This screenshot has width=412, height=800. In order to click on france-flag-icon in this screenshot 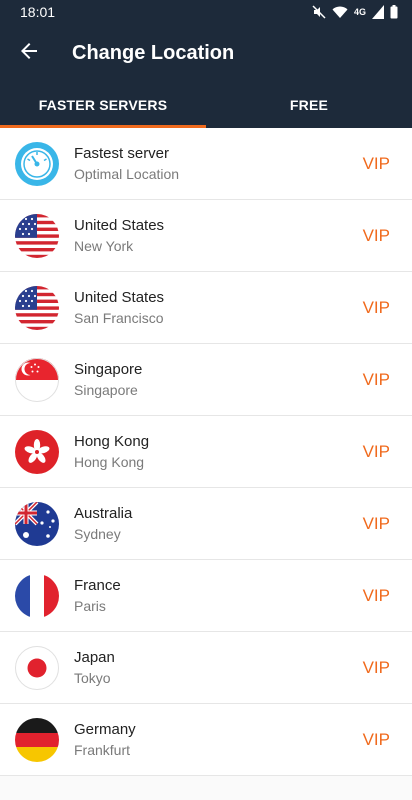, I will do `click(37, 595)`.